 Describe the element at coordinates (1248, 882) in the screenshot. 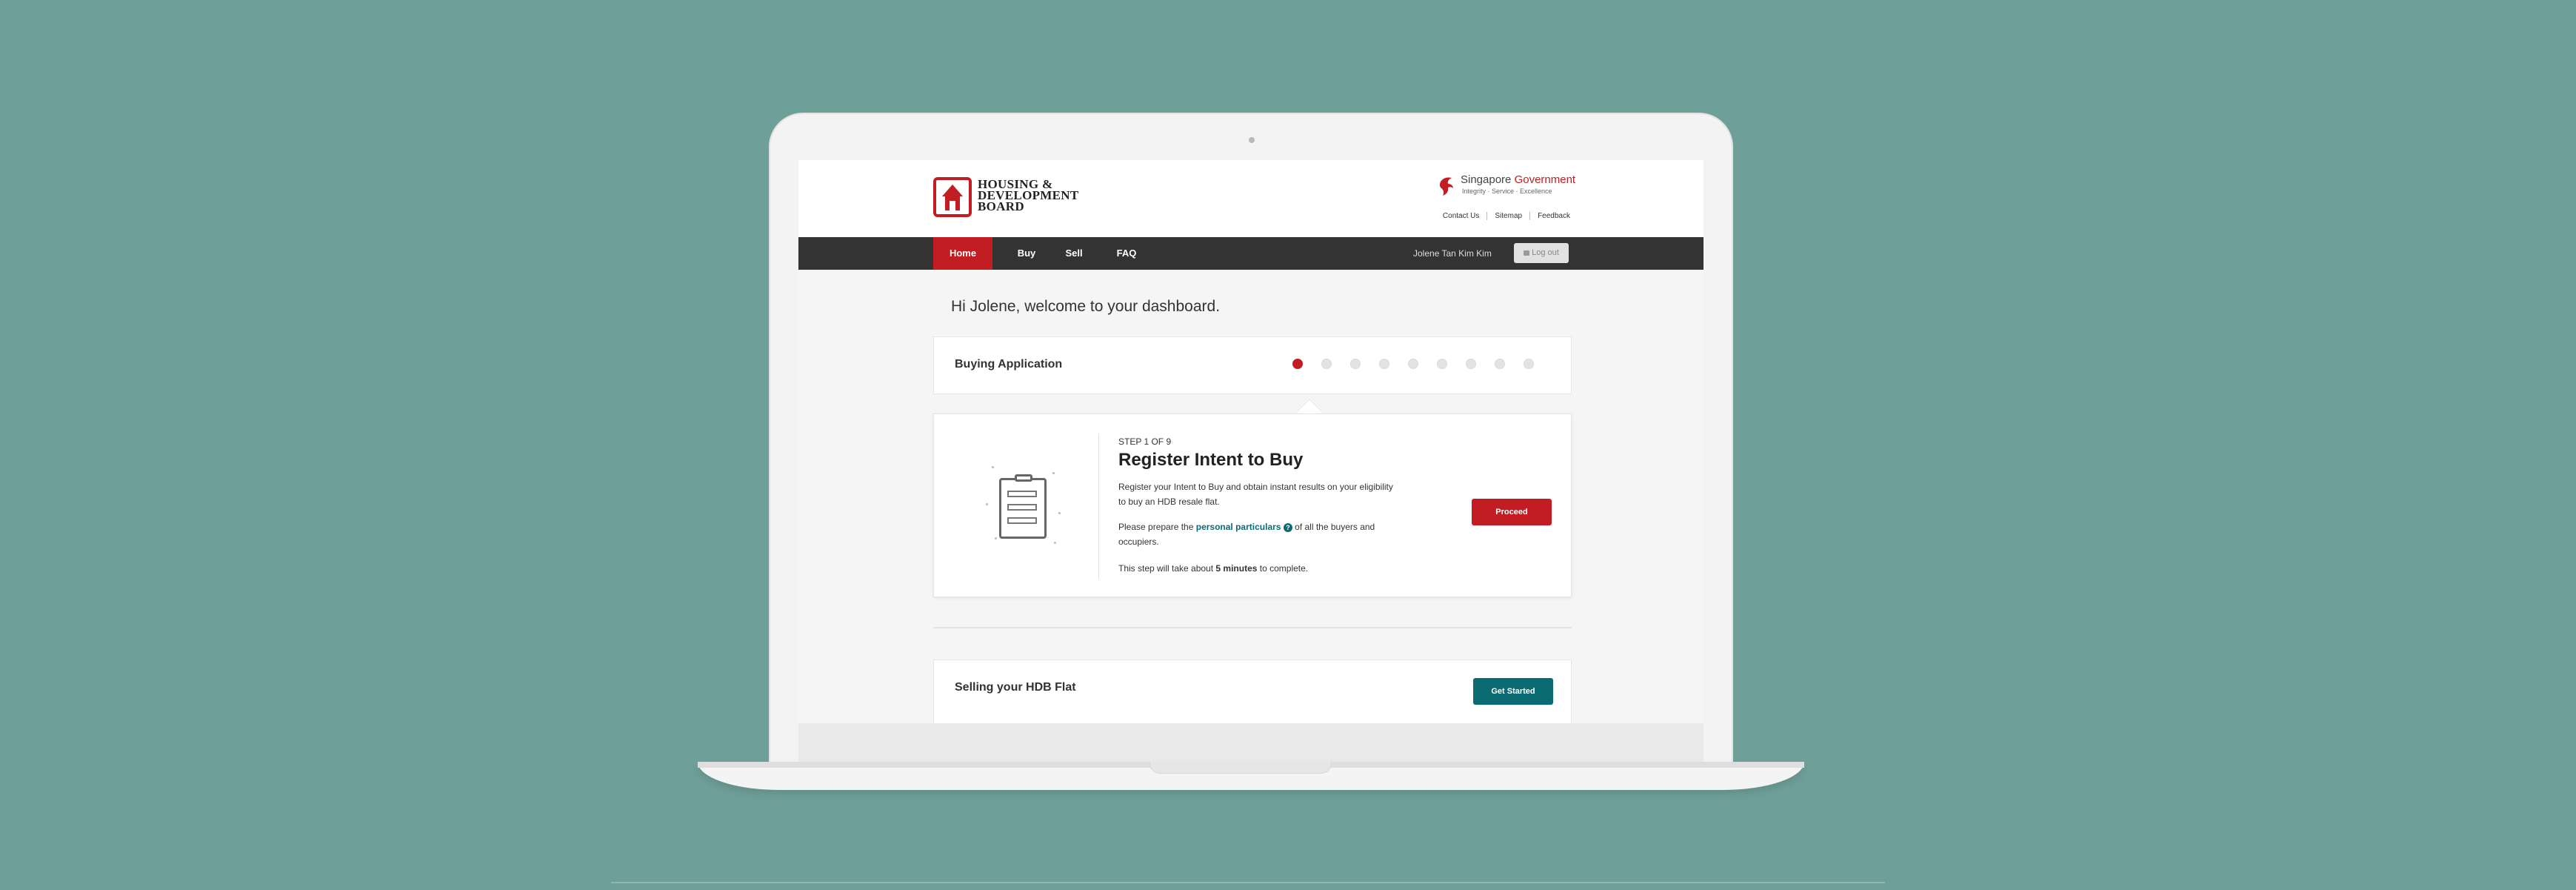

I see `background-divider-line` at that location.